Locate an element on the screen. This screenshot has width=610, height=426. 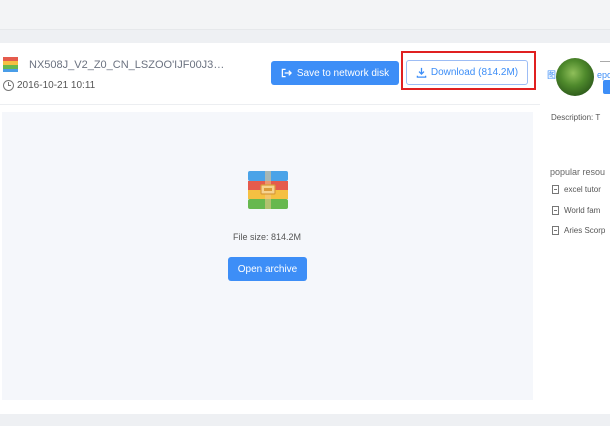
archive-icon is located at coordinates (268, 190).